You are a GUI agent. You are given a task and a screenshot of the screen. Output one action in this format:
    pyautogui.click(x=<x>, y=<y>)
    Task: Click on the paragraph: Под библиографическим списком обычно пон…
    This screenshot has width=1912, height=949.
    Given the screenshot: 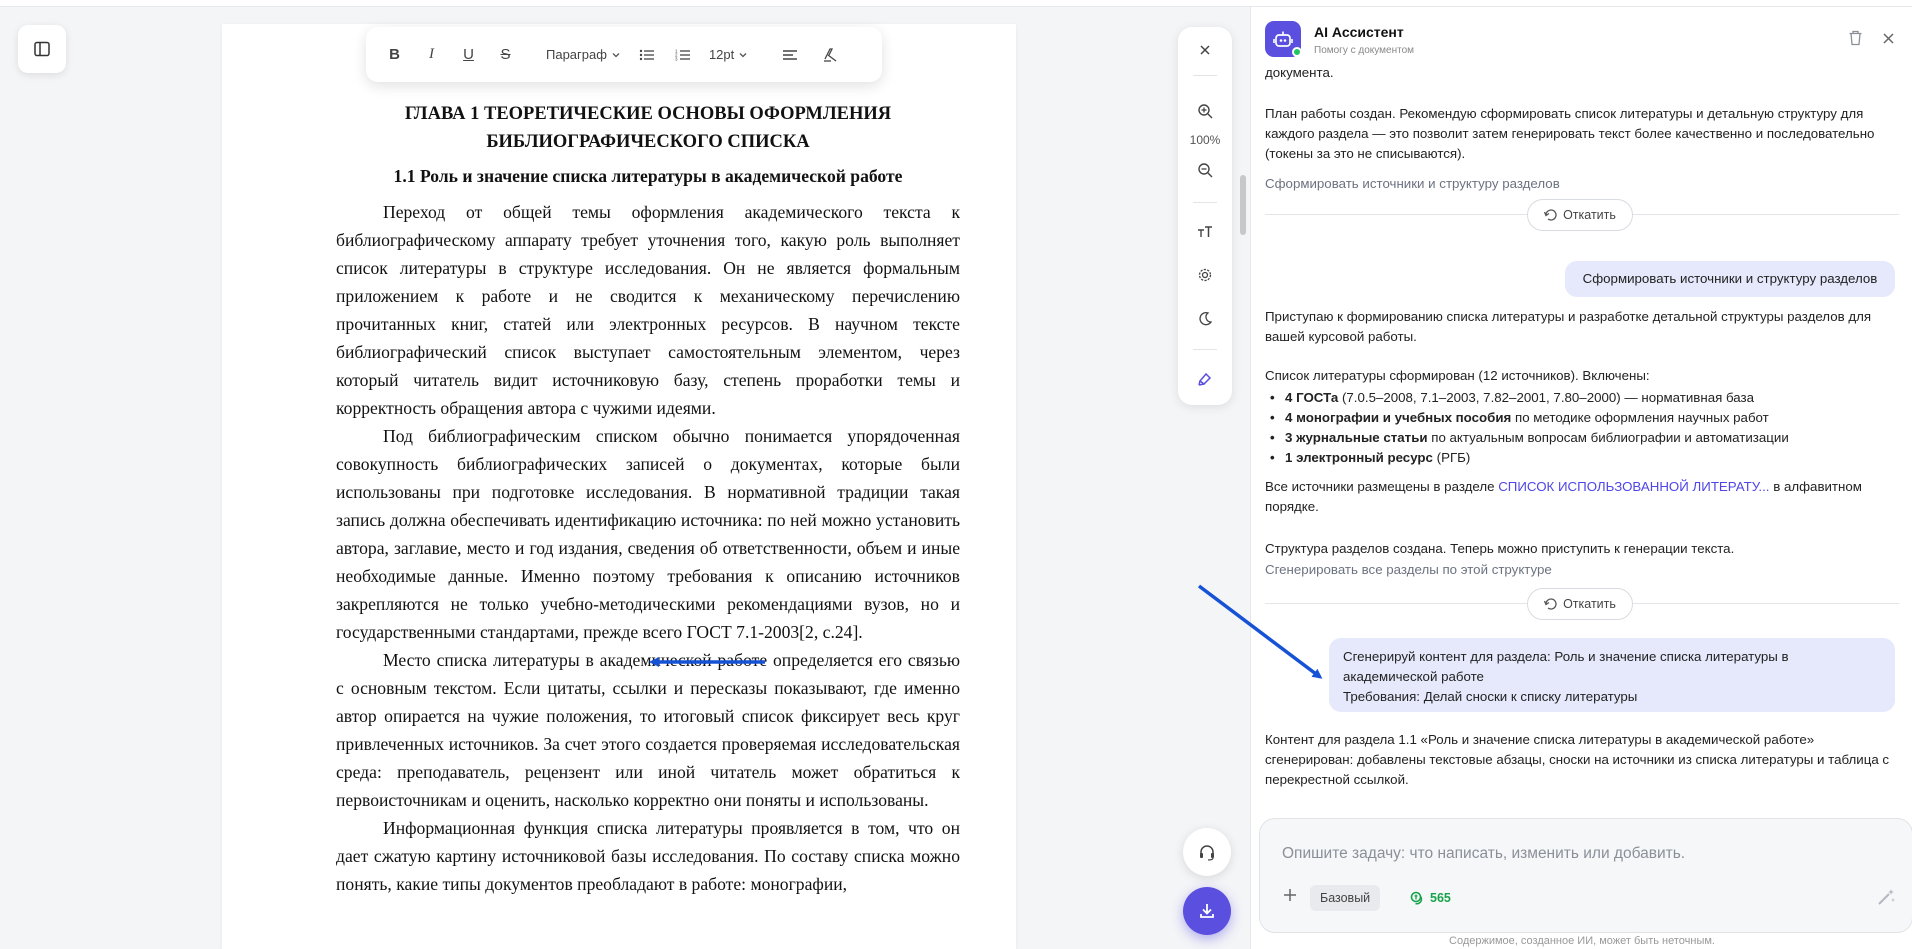 What is the action you would take?
    pyautogui.click(x=648, y=534)
    